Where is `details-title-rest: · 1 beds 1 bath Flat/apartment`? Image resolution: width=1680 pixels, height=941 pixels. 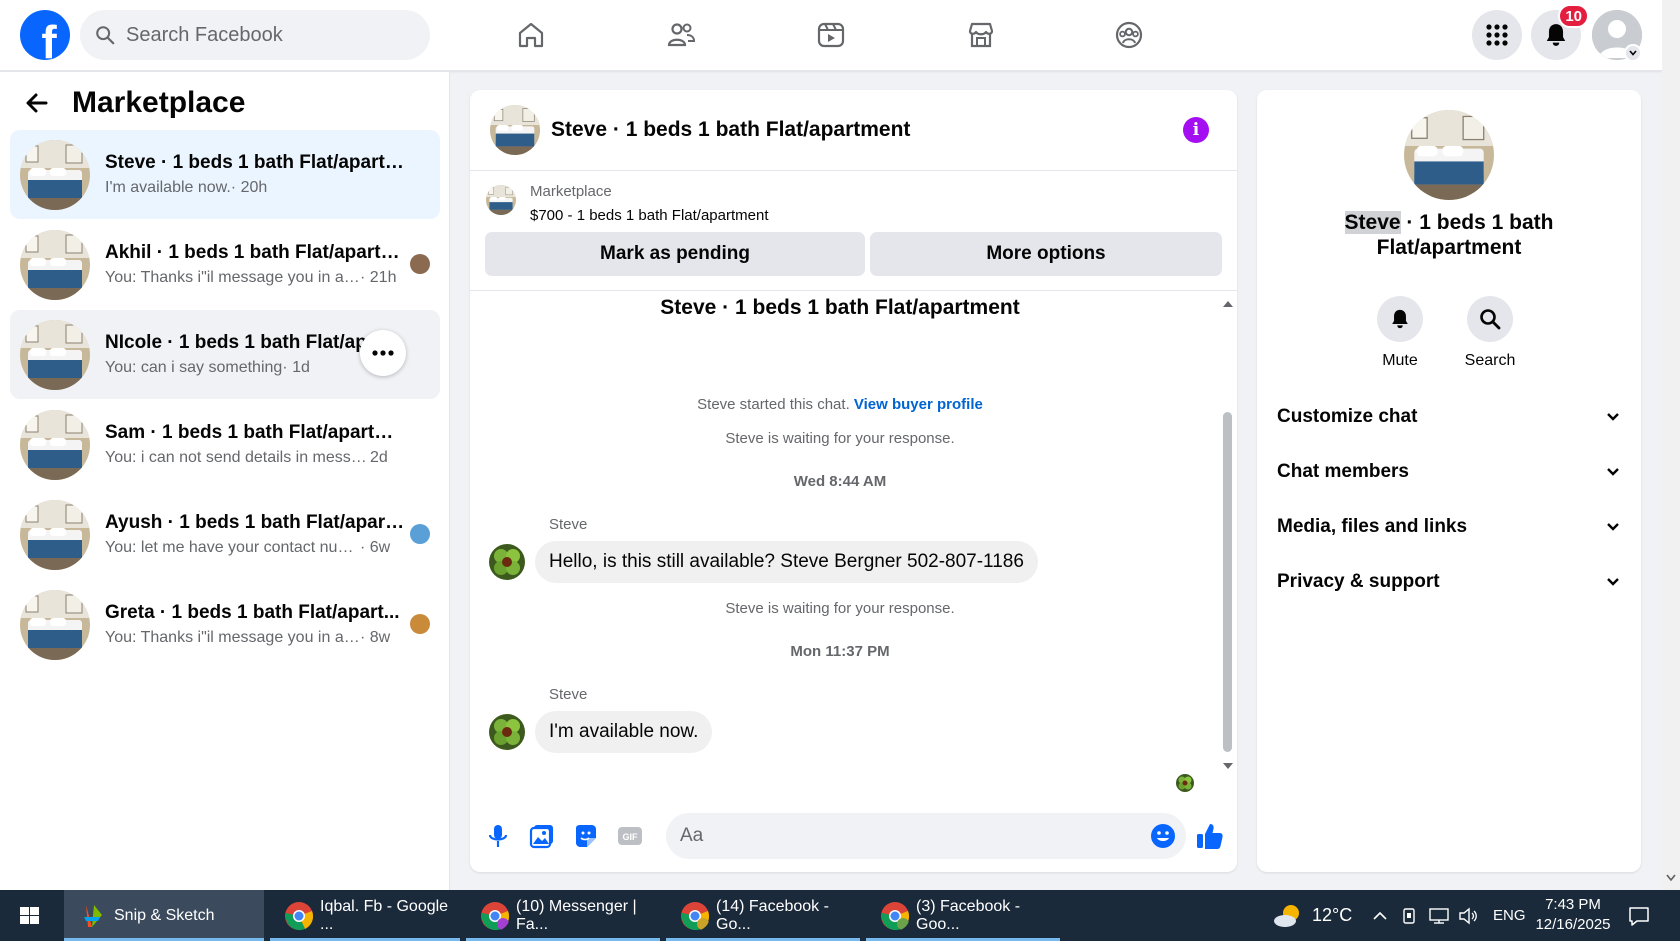
details-title-rest: · 1 beds 1 bath Flat/apartment is located at coordinates (1465, 235).